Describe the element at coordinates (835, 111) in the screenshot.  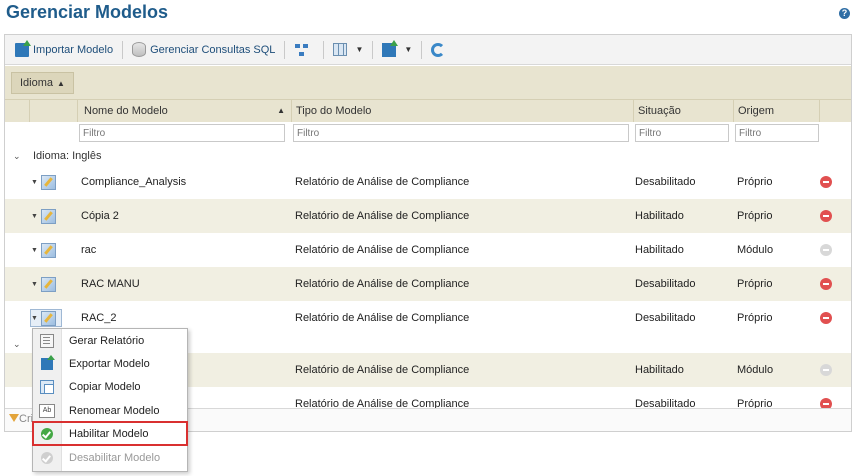
I see `header-end` at that location.